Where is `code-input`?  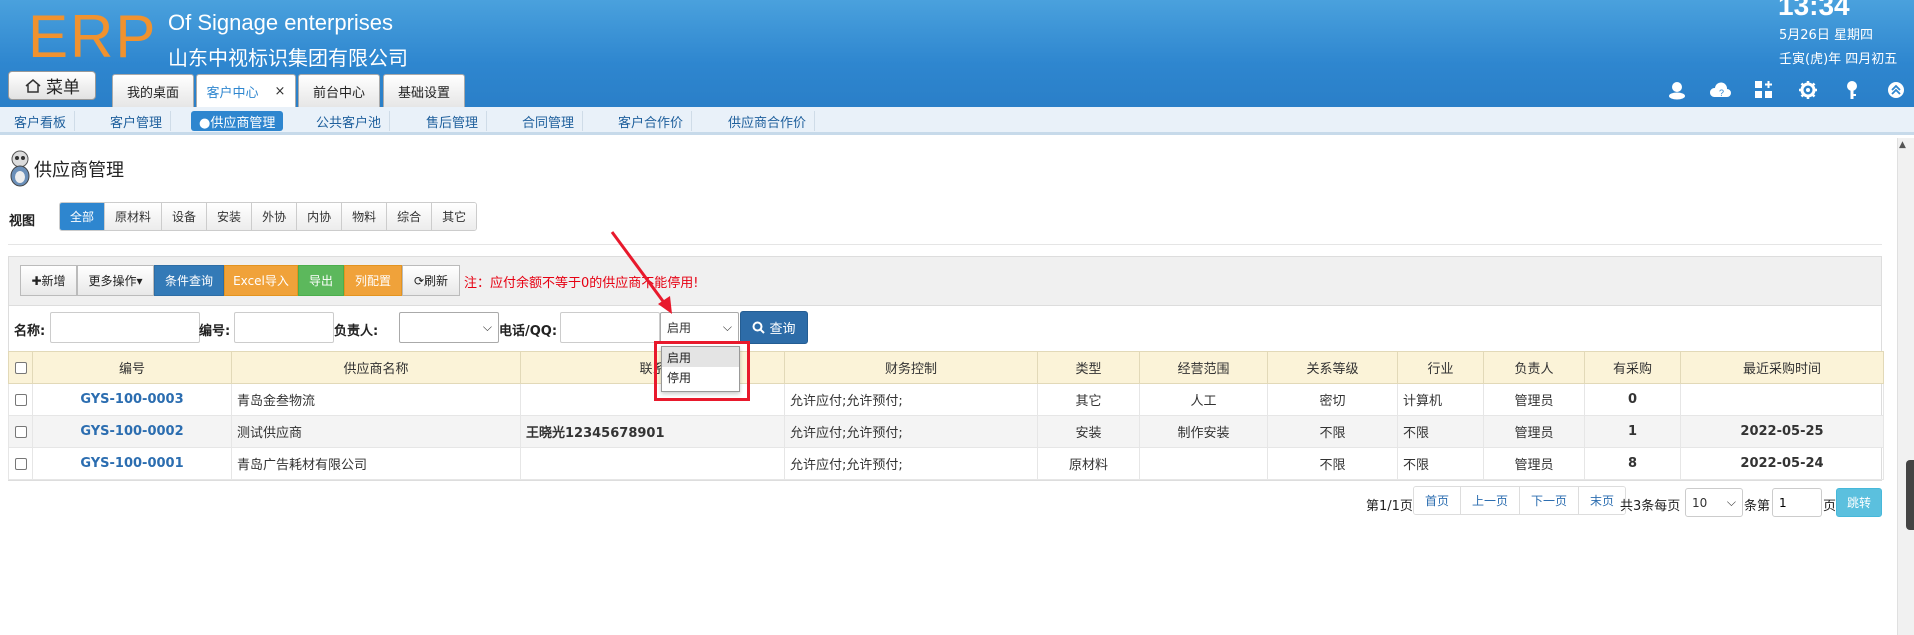 code-input is located at coordinates (284, 327).